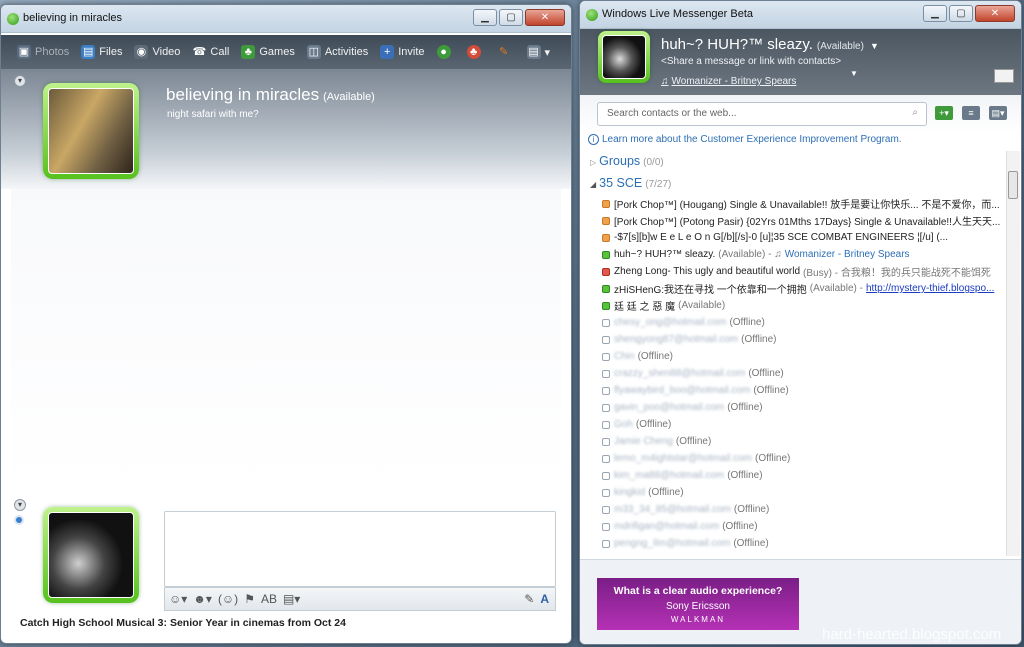  What do you see at coordinates (847, 254) in the screenshot?
I see `contact-link: Womanizer - Britney Spears` at bounding box center [847, 254].